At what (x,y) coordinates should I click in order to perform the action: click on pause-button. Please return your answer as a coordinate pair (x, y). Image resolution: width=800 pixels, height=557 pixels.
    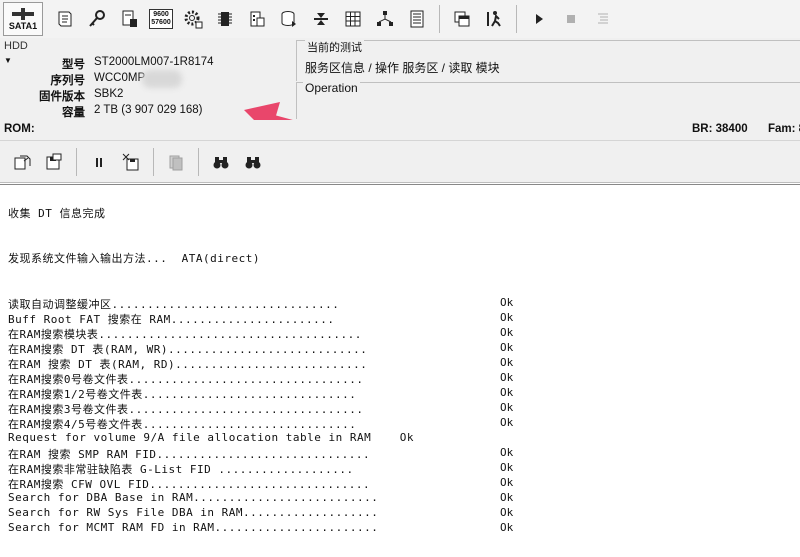
    Looking at the image, I should click on (99, 162).